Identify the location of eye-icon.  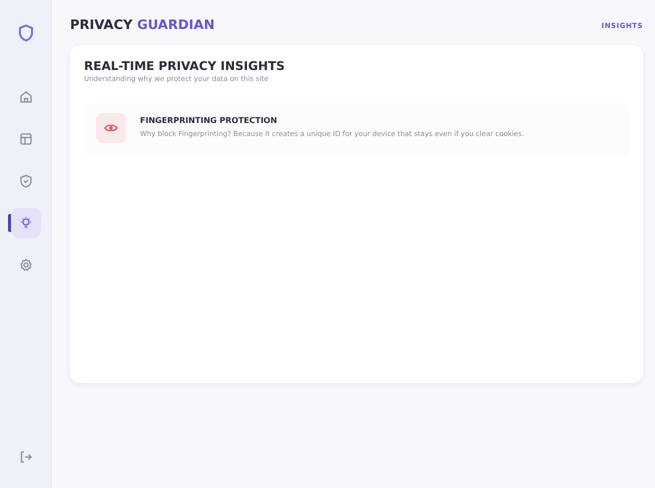
(111, 128).